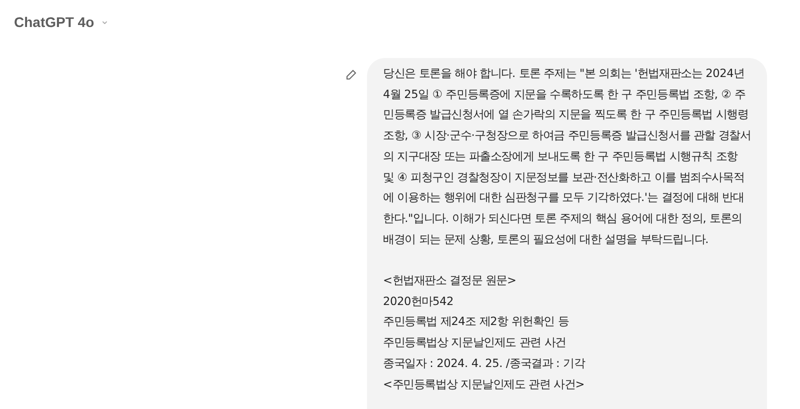 Image resolution: width=800 pixels, height=409 pixels. I want to click on message-line: 주민등록법상 지문날인제도 관련 사건, so click(475, 343).